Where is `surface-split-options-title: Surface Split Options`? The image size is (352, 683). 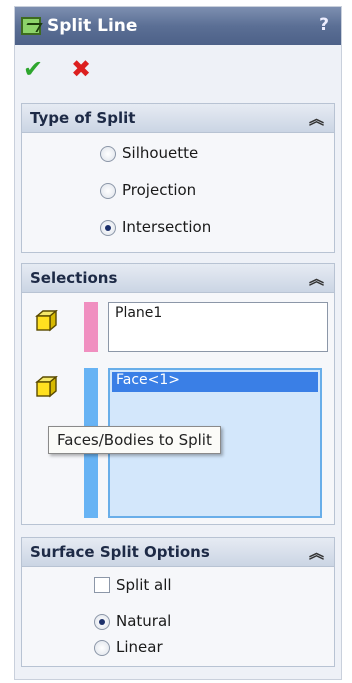 surface-split-options-title: Surface Split Options is located at coordinates (120, 552).